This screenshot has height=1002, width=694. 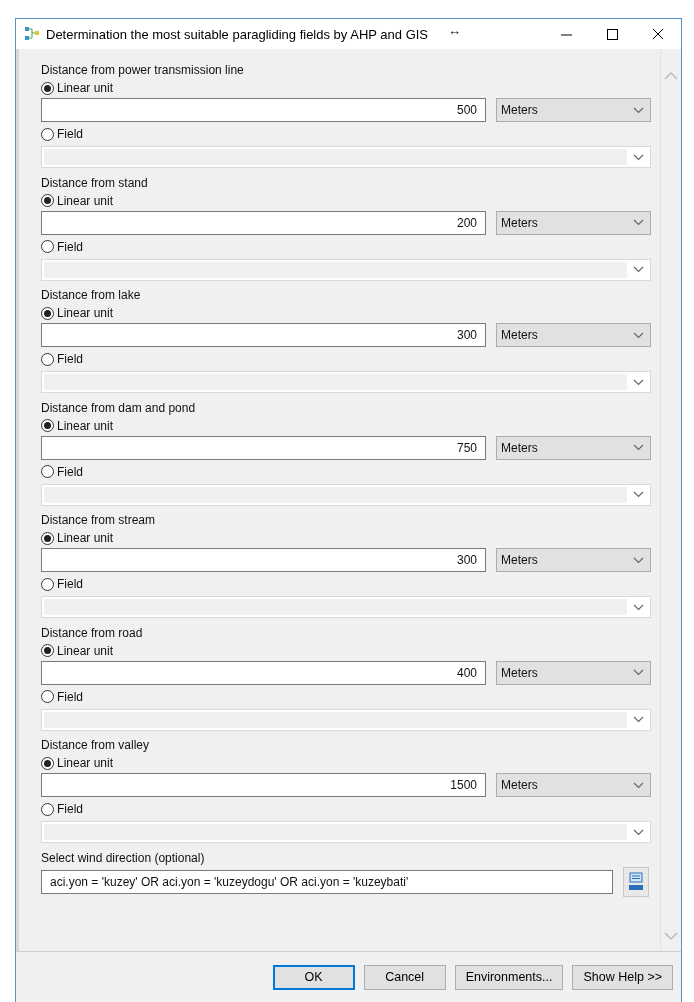 I want to click on parameter-label: Distance from valley, so click(x=96, y=745).